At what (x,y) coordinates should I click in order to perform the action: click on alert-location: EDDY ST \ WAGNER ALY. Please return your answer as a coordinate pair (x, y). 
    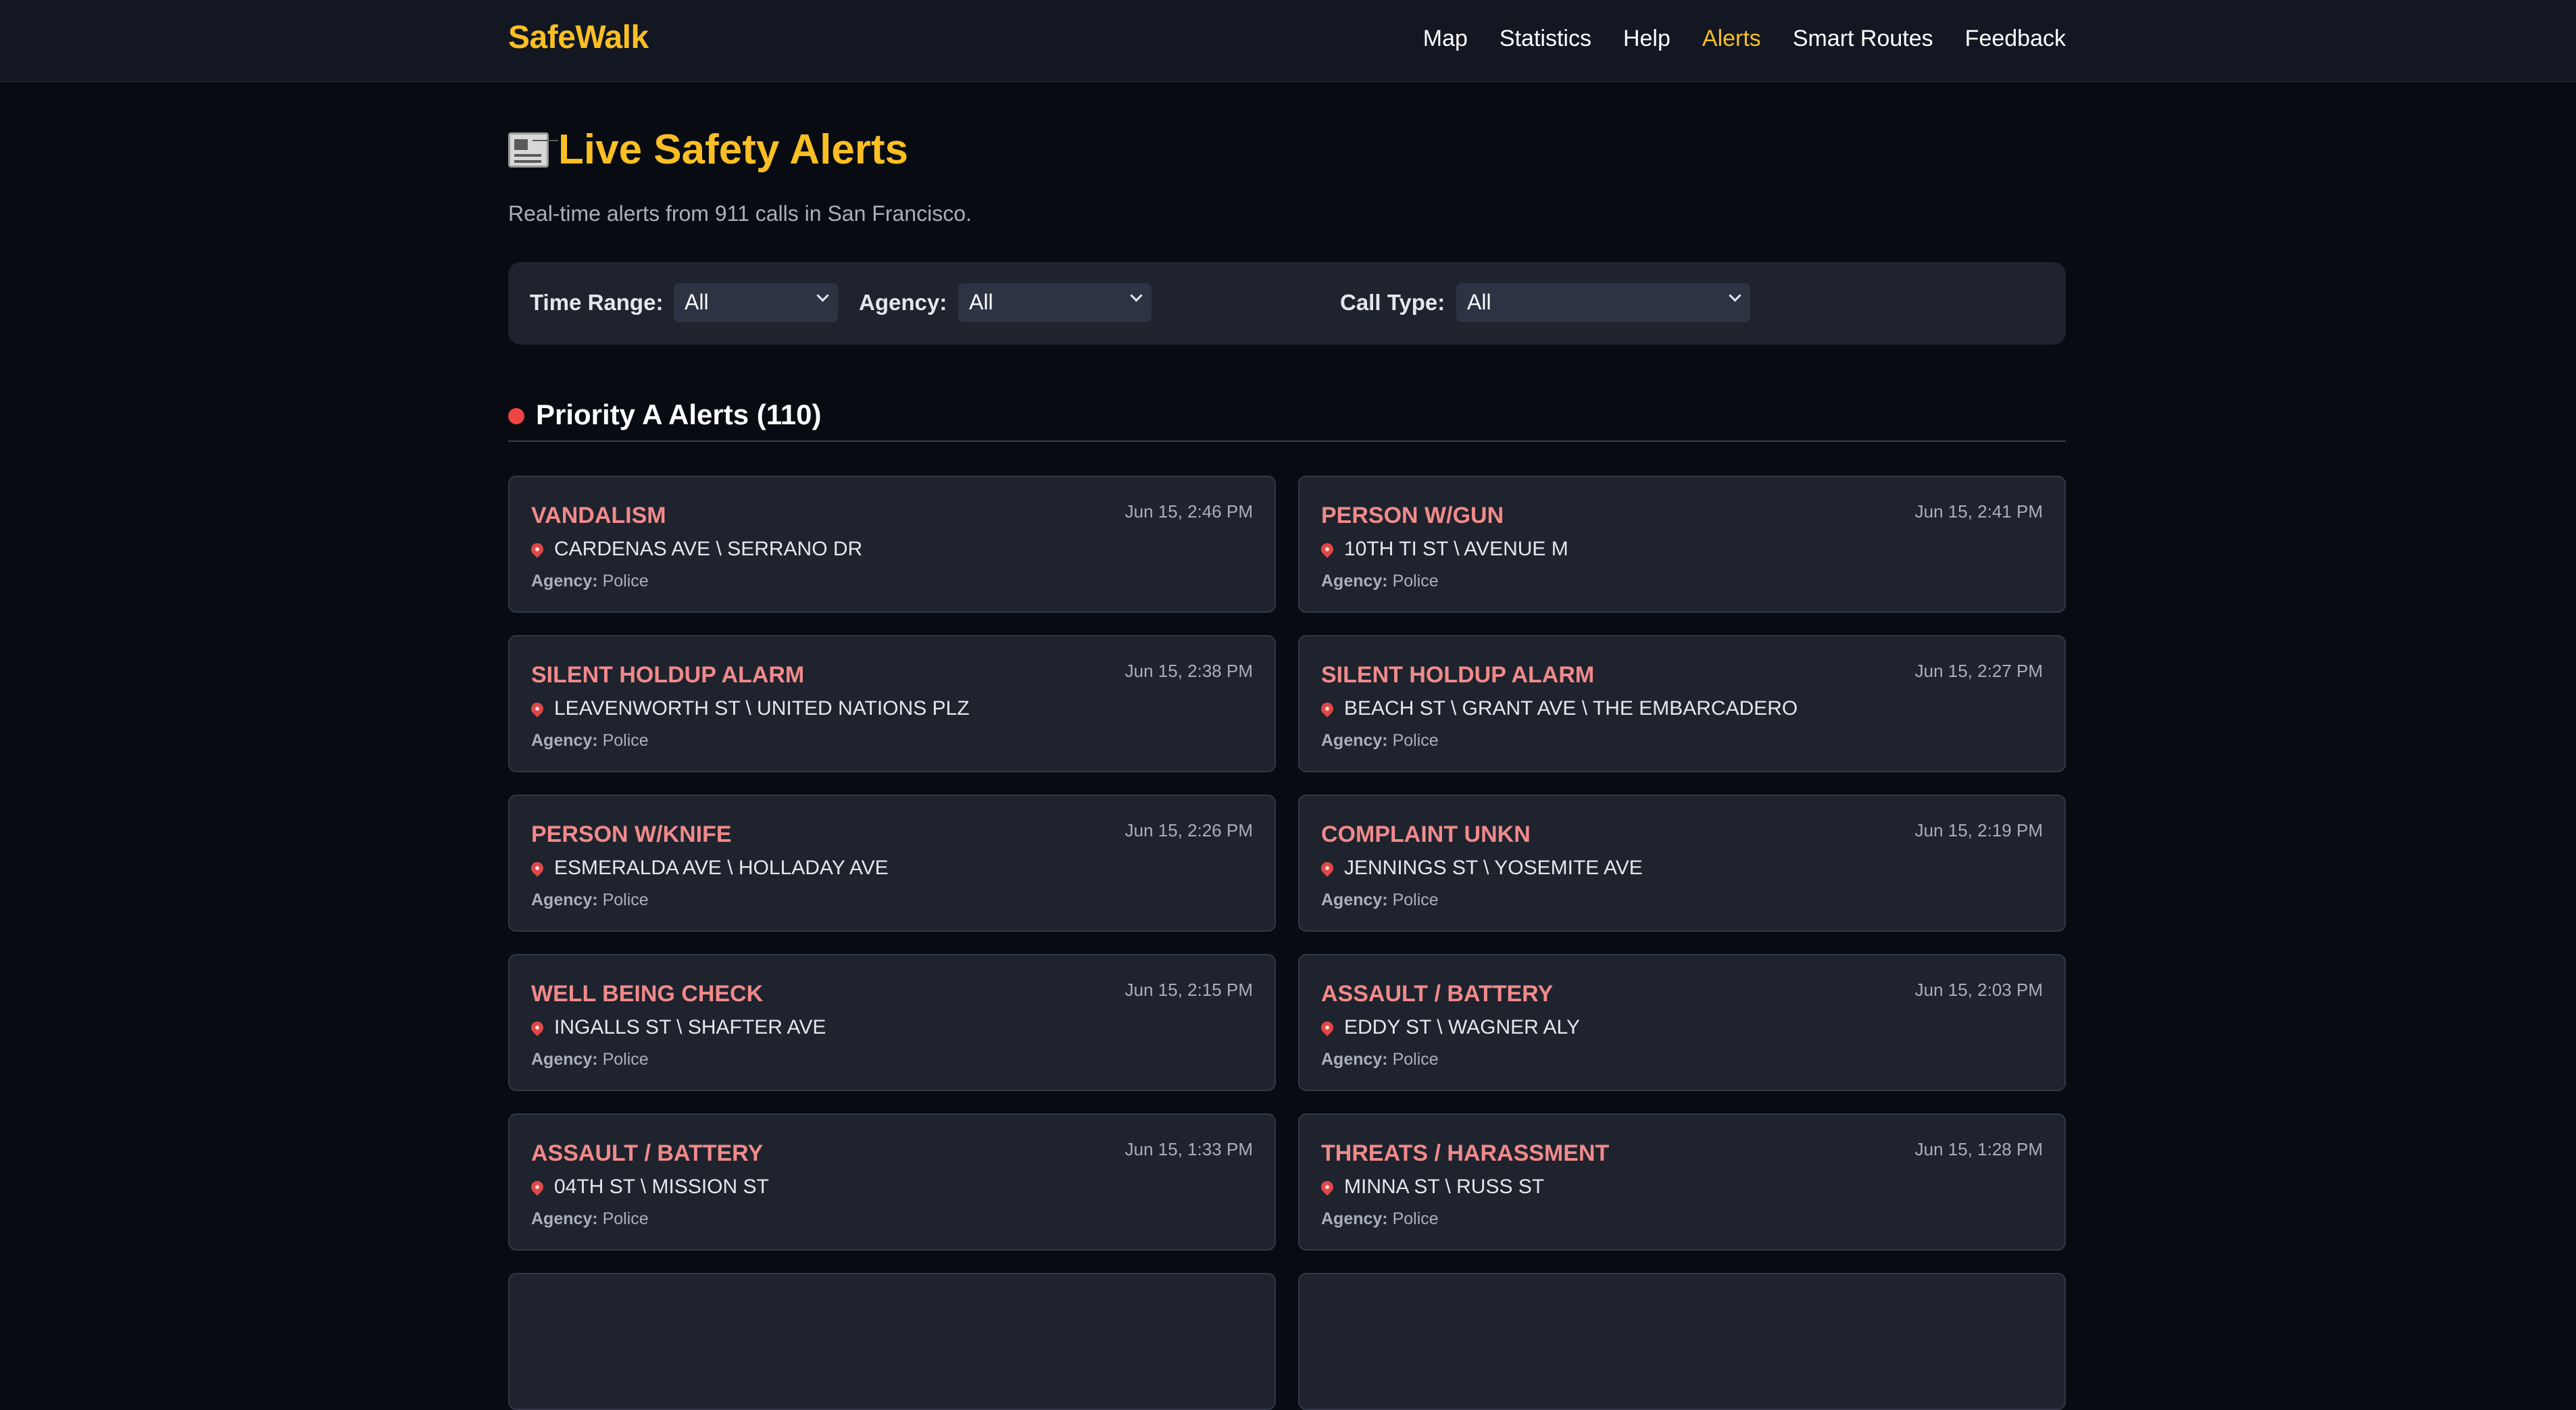
    Looking at the image, I should click on (1449, 1027).